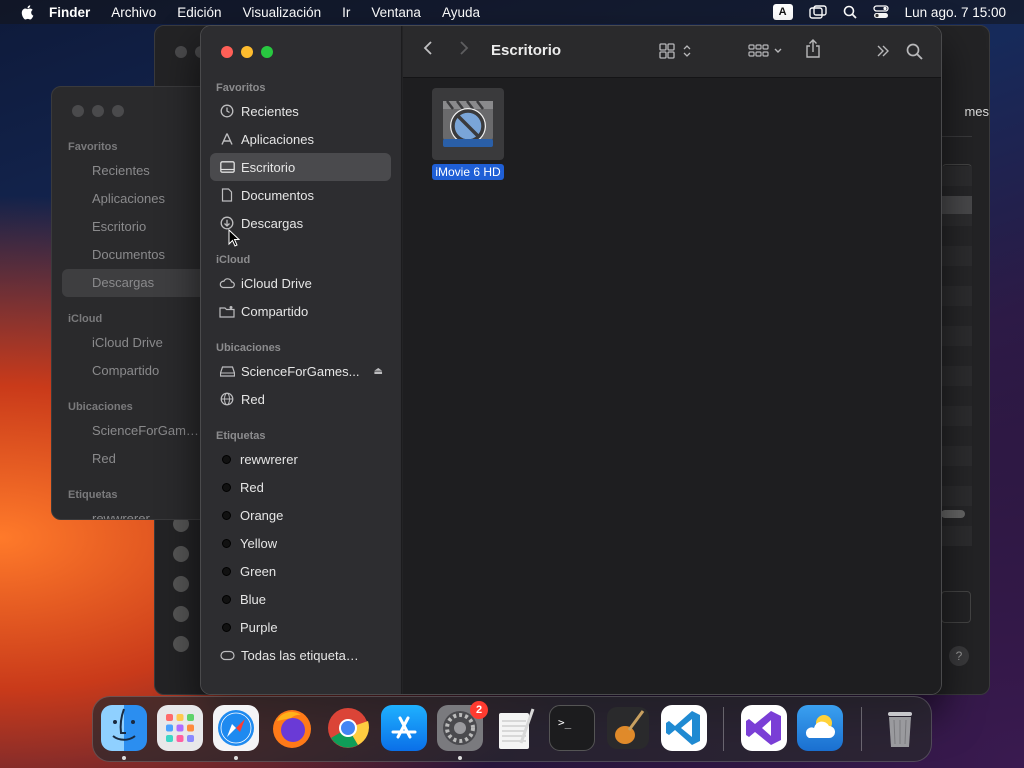 This screenshot has height=768, width=1024. I want to click on spotlight-search-icon, so click(850, 12).